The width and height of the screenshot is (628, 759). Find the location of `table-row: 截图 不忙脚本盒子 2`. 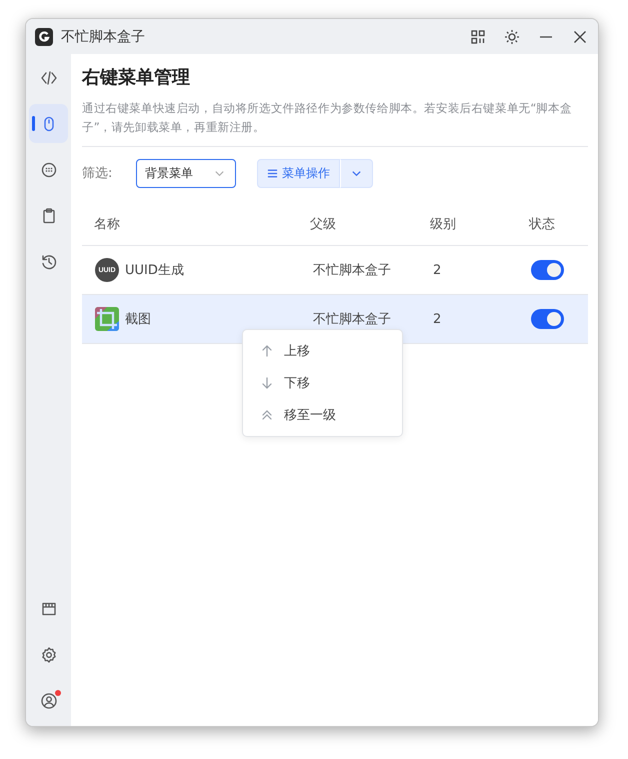

table-row: 截图 不忙脚本盒子 2 is located at coordinates (335, 319).